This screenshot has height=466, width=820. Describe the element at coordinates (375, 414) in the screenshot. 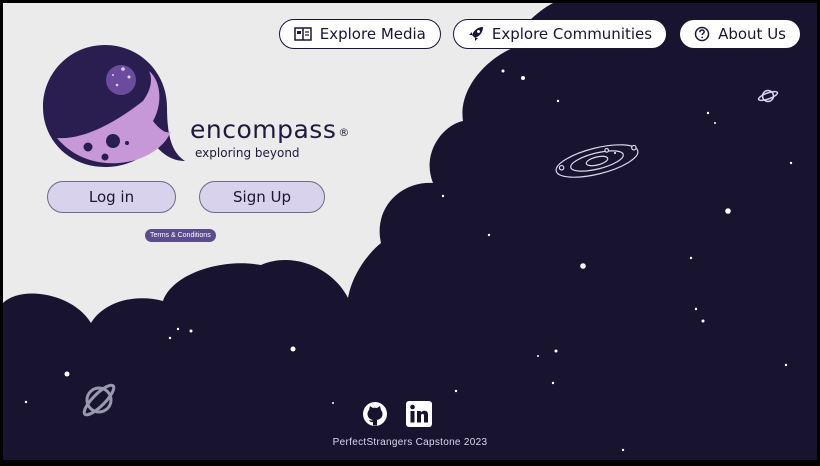

I see `github-icon` at that location.